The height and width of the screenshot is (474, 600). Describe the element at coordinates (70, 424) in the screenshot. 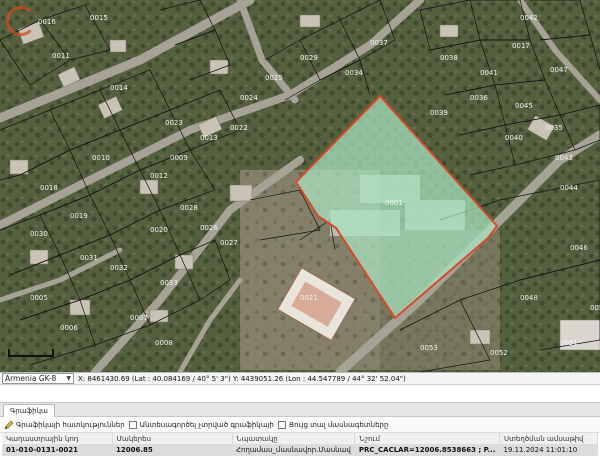

I see `graphic-properties-label: Գրաֆիկայի հատկություններ` at that location.